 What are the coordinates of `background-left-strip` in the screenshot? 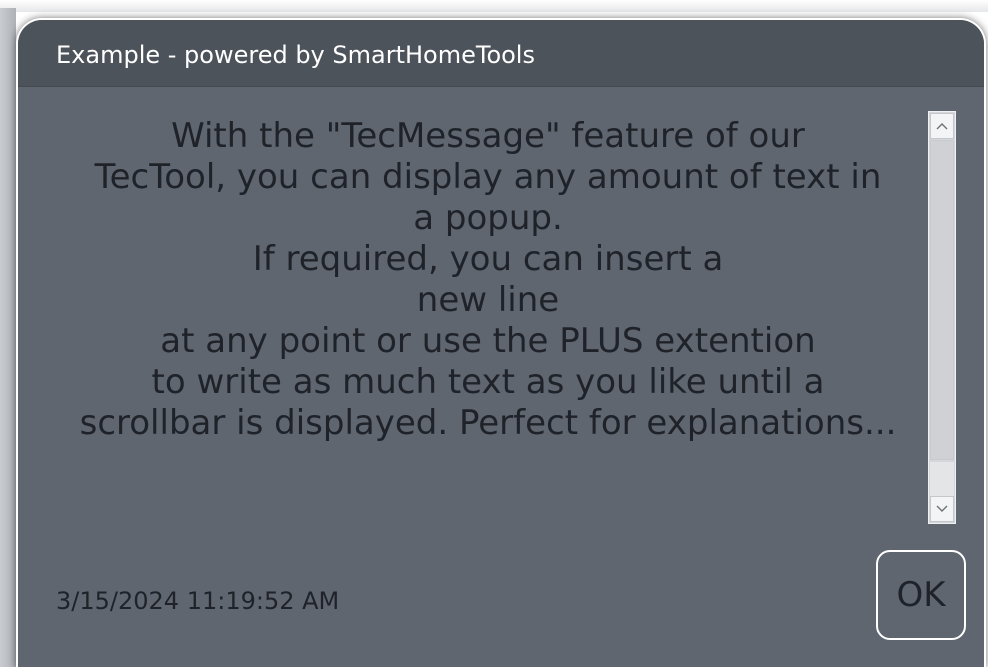 It's located at (8, 337).